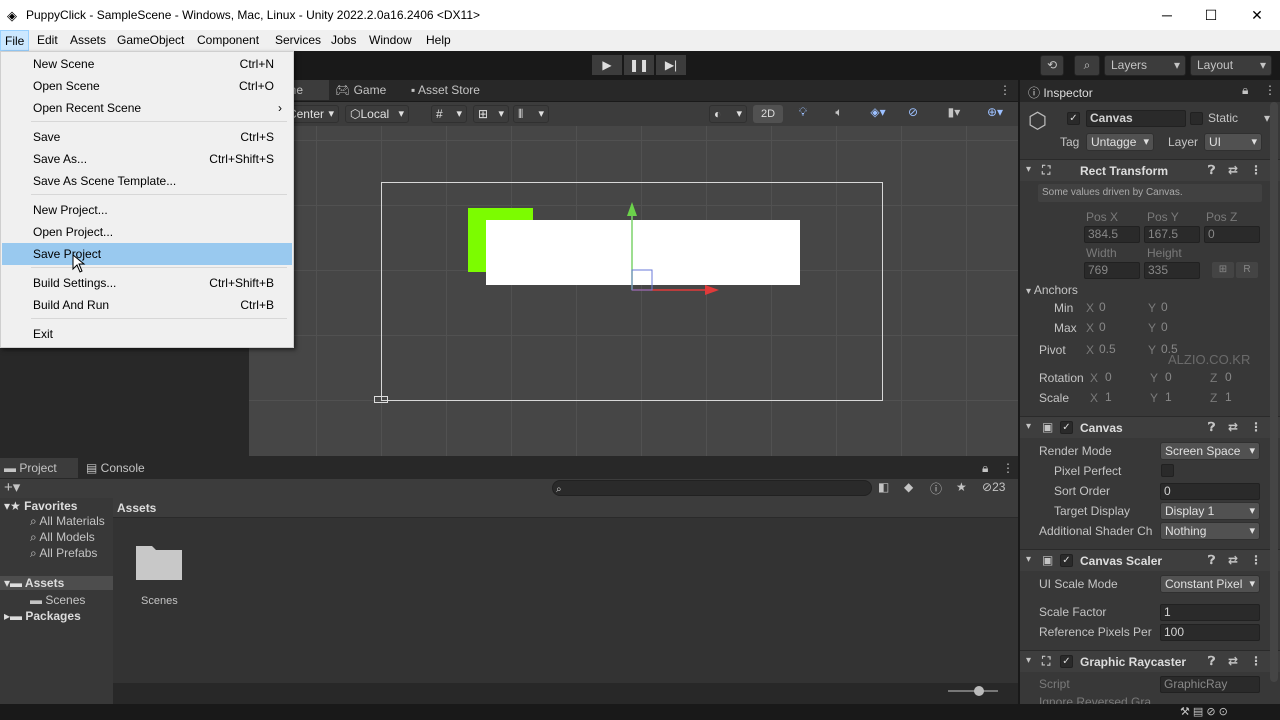  What do you see at coordinates (56, 583) in the screenshot?
I see `tree-item-assets: ▾▬ Assets` at bounding box center [56, 583].